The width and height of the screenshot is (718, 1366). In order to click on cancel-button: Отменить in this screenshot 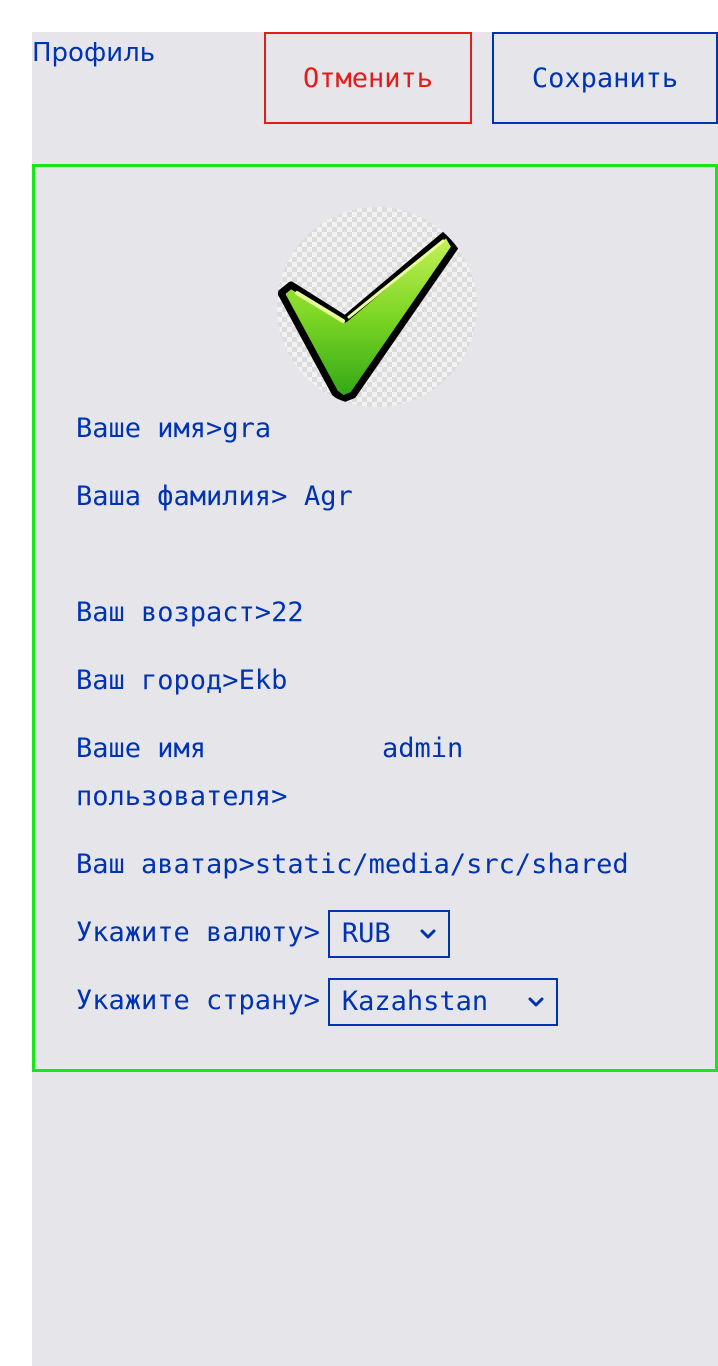, I will do `click(368, 78)`.